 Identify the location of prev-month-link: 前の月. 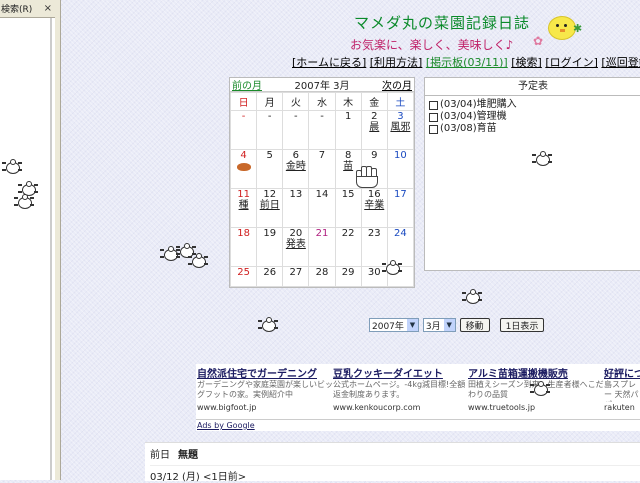
(247, 84).